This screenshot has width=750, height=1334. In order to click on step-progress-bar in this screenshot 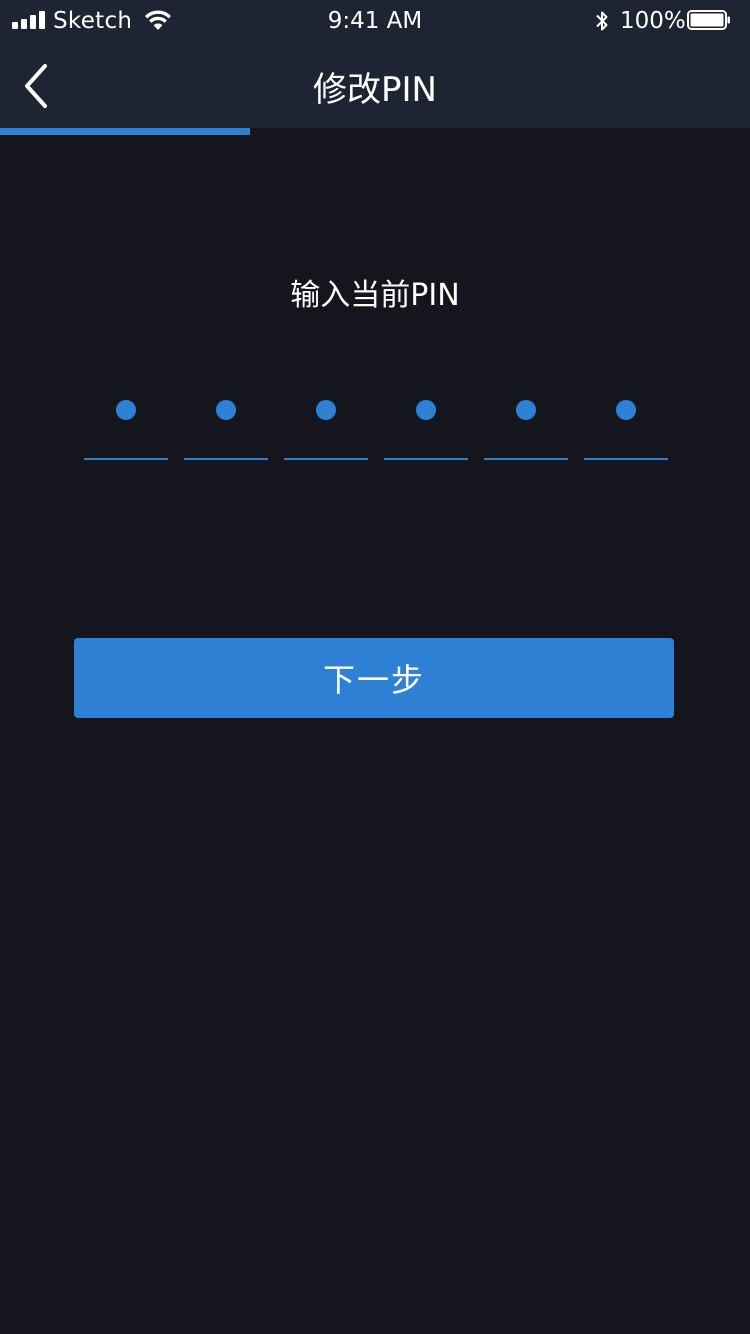, I will do `click(375, 131)`.